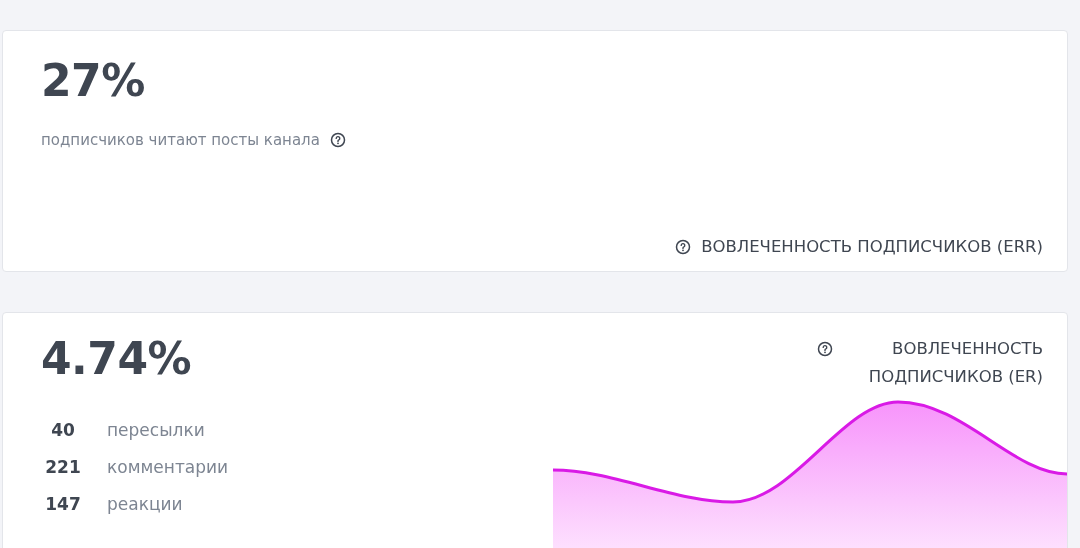 This screenshot has height=548, width=1080. What do you see at coordinates (872, 247) in the screenshot?
I see `metric-title: ВОВЛЕЧЕННОСТЬ ПОДПИСЧИКОВ (ERR)` at bounding box center [872, 247].